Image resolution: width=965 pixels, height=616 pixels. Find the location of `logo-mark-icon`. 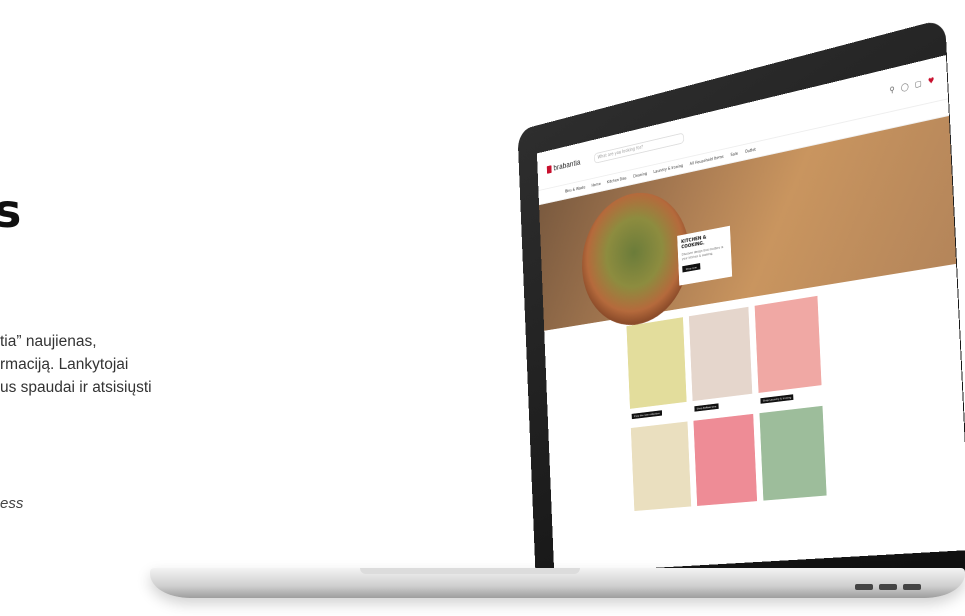

logo-mark-icon is located at coordinates (549, 169).